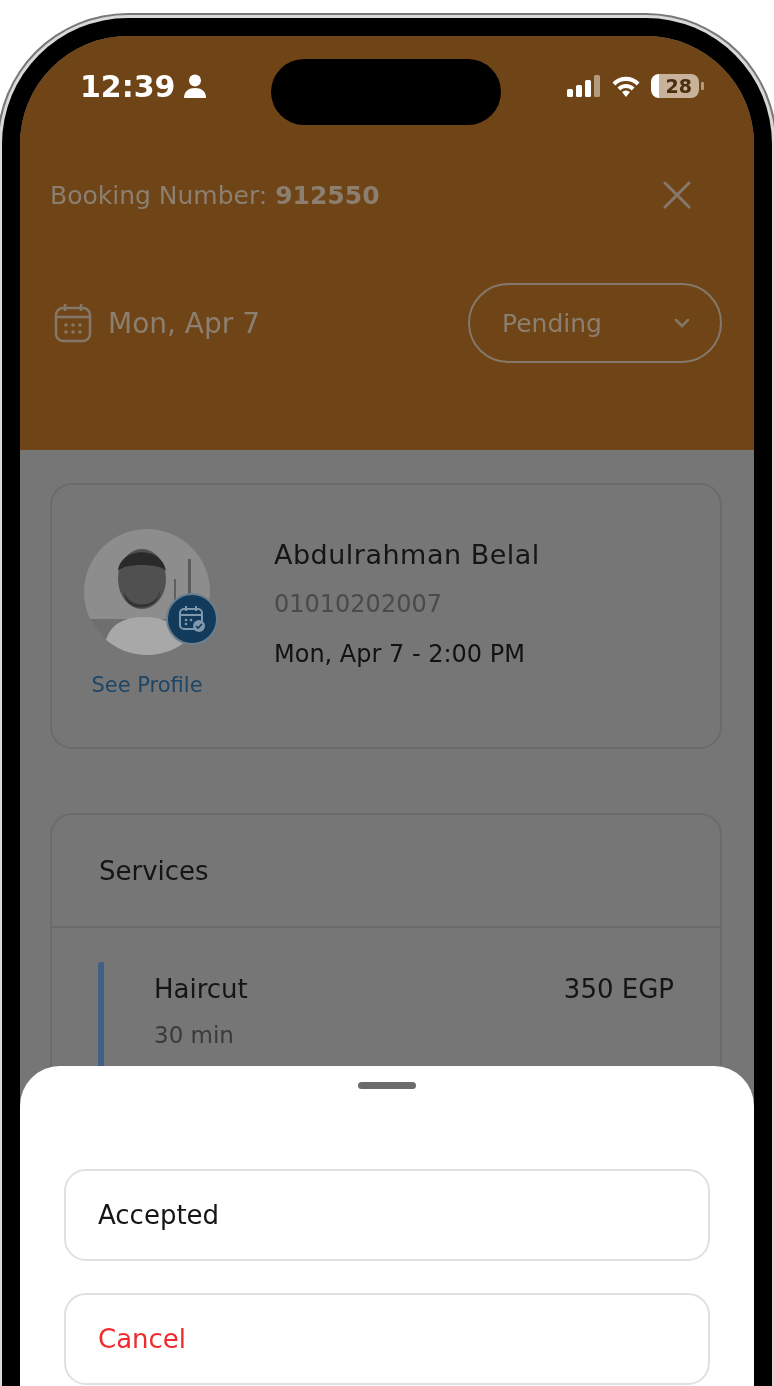 The image size is (774, 1386). I want to click on booking-date: Mon, Apr 7, so click(184, 323).